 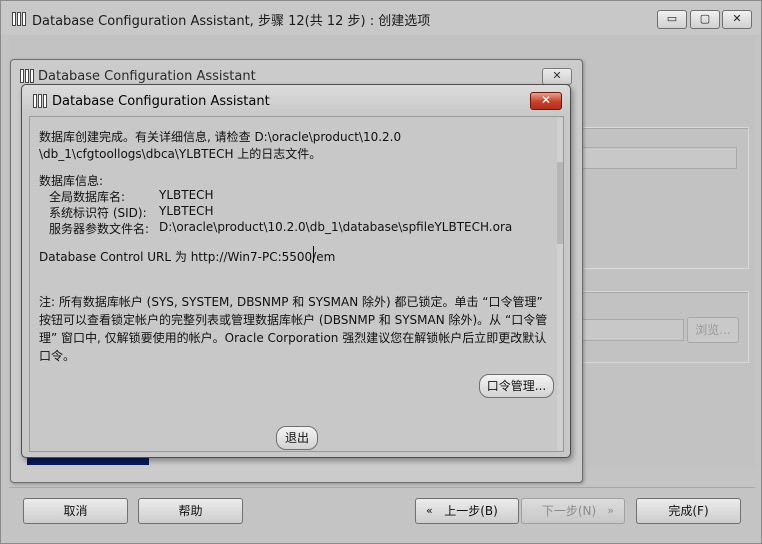 I want to click on text-caret, so click(x=313, y=254).